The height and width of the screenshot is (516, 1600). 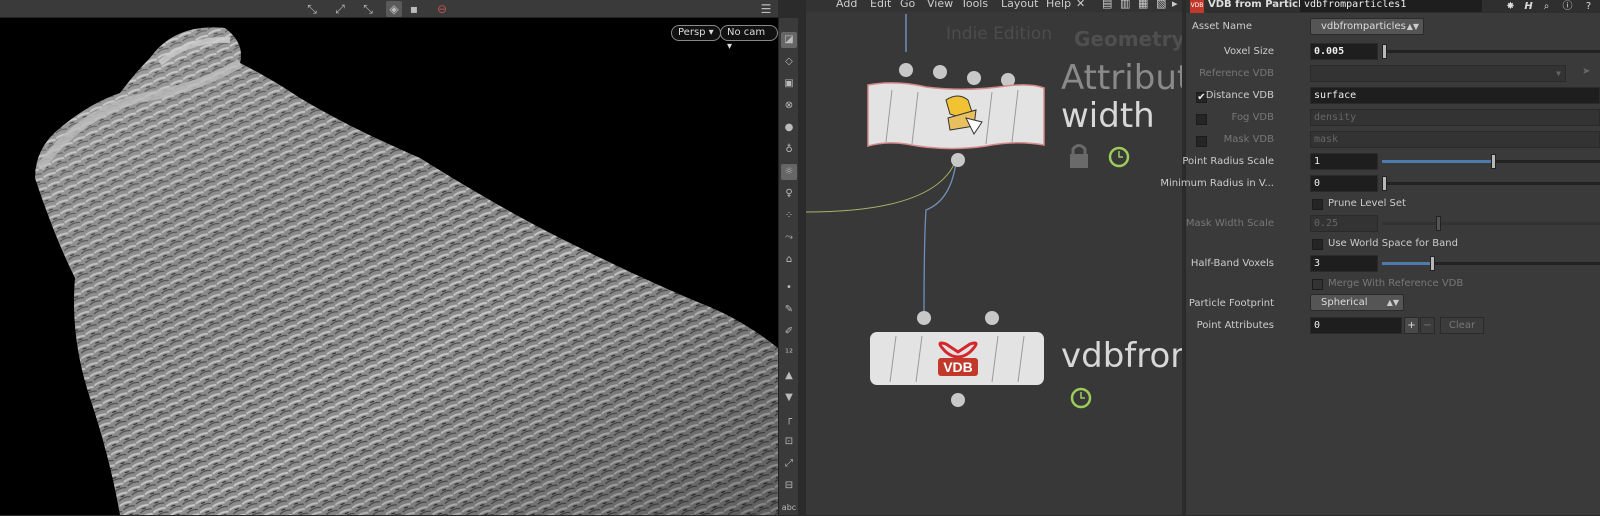 What do you see at coordinates (789, 216) in the screenshot?
I see `points-icon: ⁘` at bounding box center [789, 216].